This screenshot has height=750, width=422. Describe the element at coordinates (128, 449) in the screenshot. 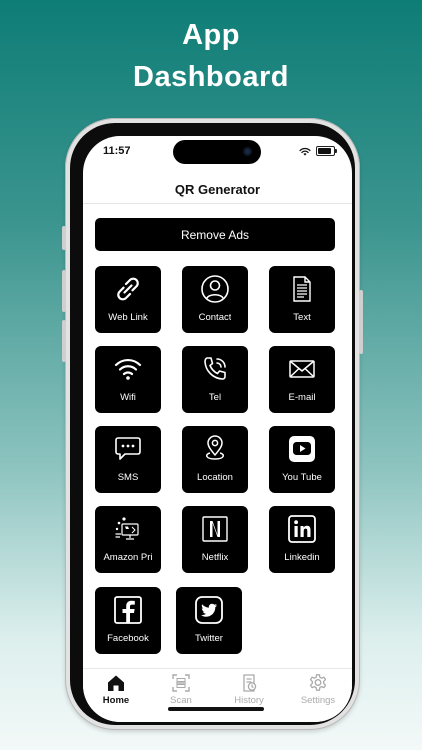

I see `chat-bubble-icon` at that location.